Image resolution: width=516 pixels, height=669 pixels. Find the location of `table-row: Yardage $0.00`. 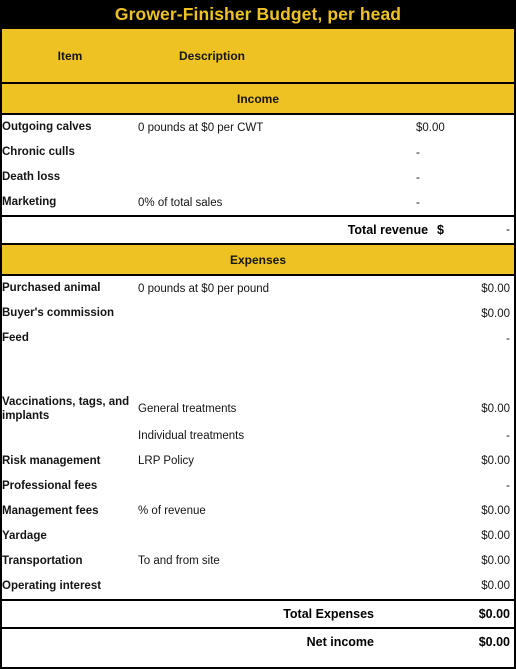

table-row: Yardage $0.00 is located at coordinates (258, 536).